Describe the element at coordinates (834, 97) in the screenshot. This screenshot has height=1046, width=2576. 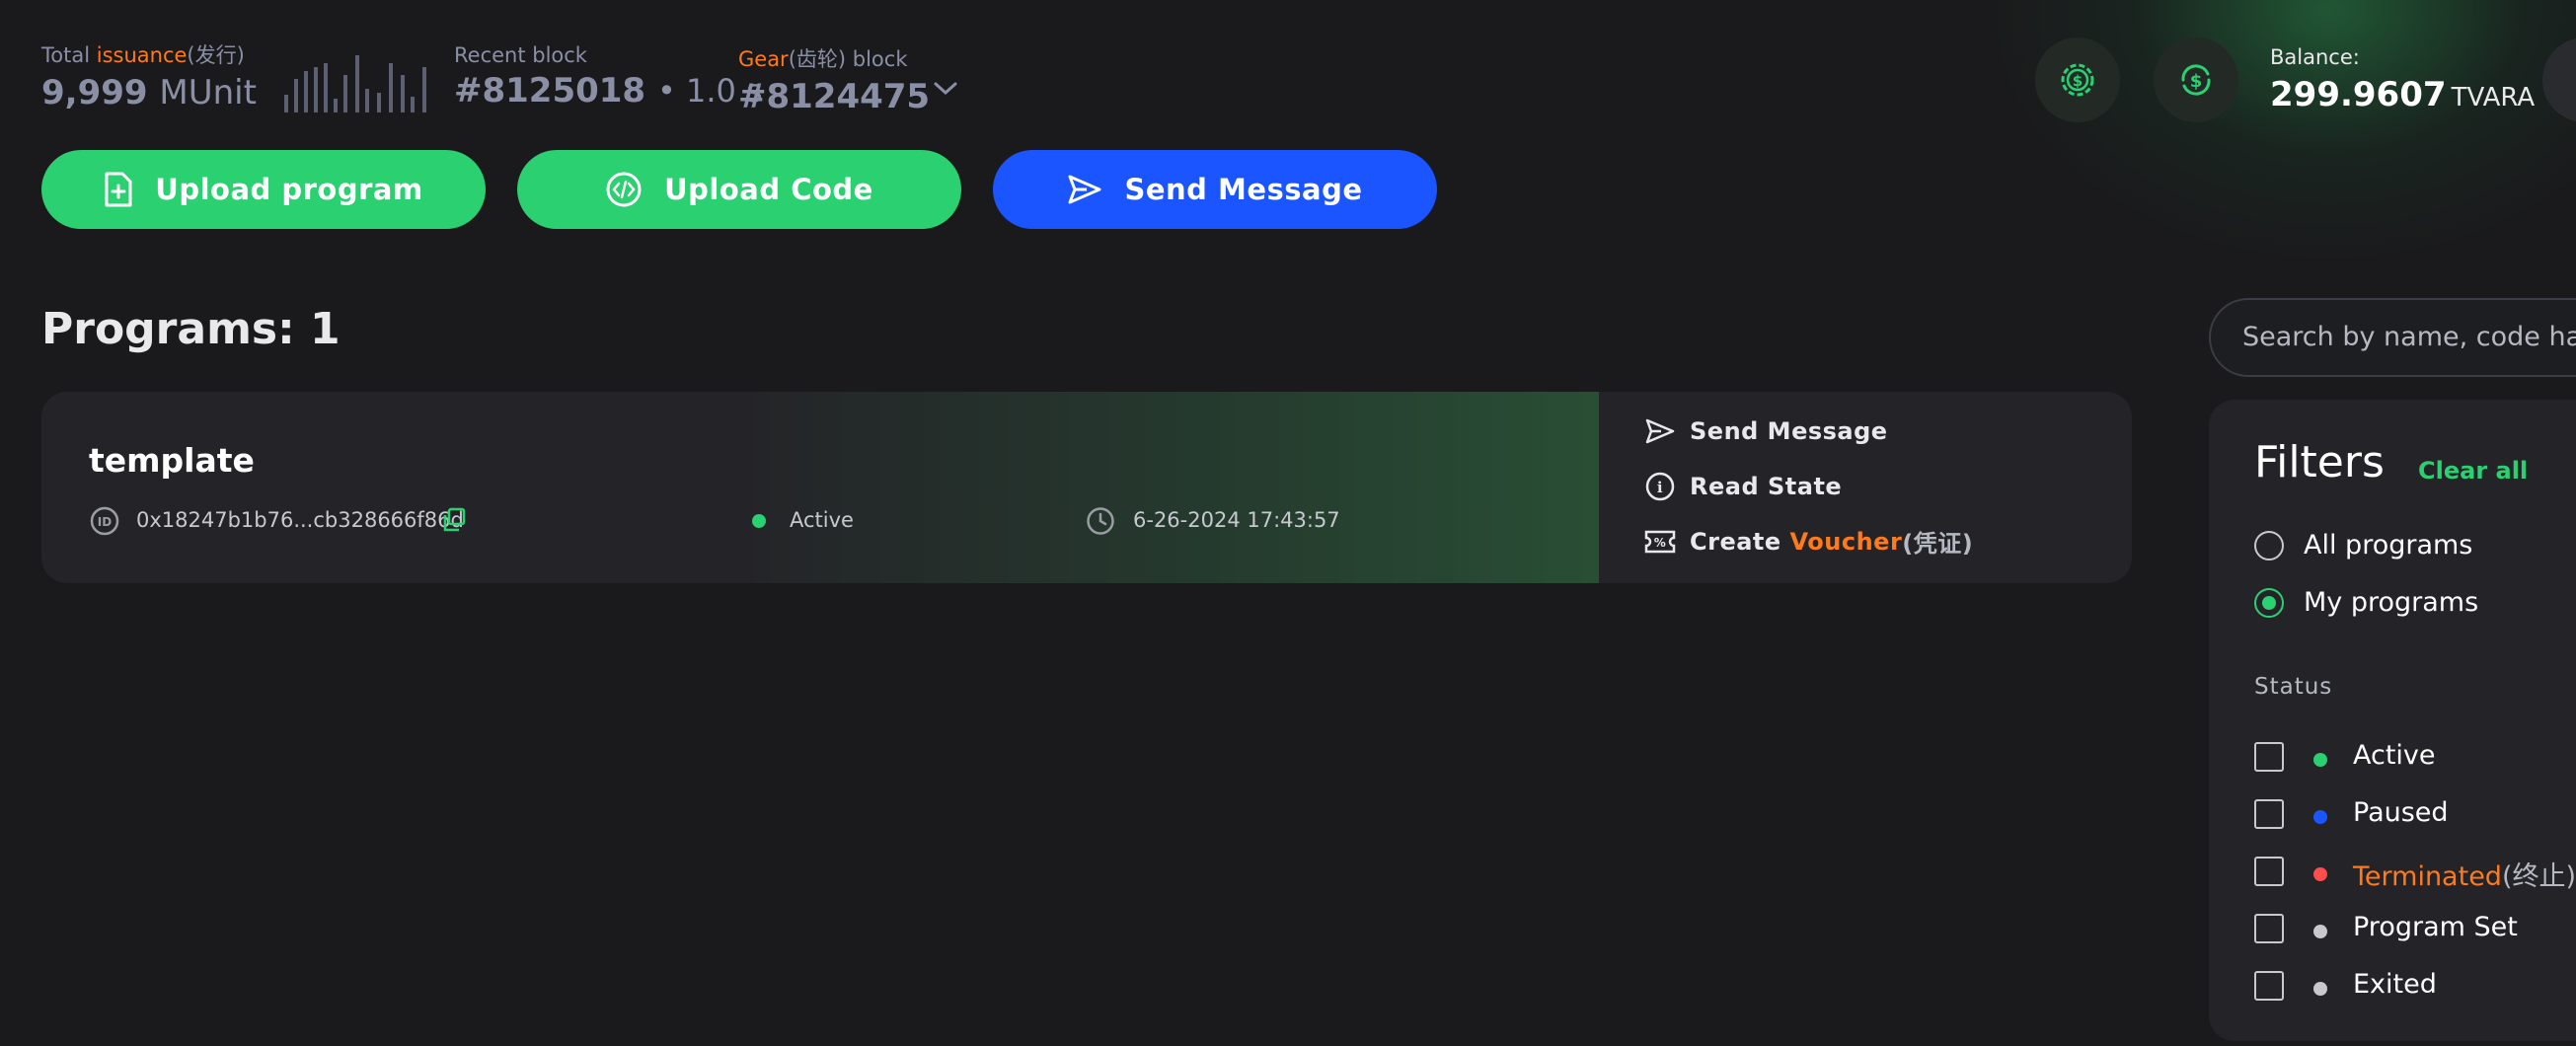
I see `gear-block-value: #8124475` at that location.